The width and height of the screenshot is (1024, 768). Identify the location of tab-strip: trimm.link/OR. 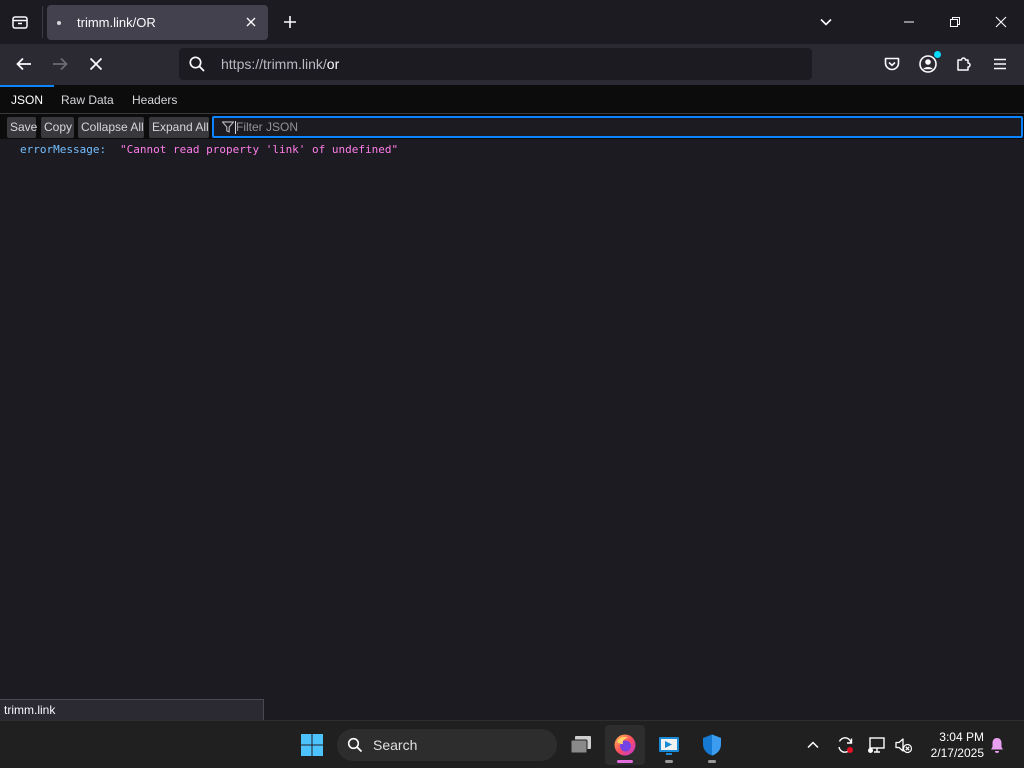
(512, 22).